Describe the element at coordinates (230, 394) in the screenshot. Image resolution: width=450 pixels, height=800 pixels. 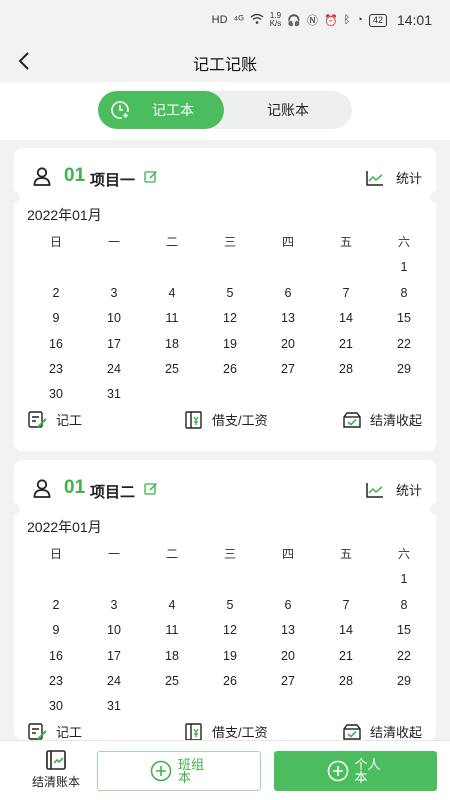
I see `week-row: 30 31` at that location.